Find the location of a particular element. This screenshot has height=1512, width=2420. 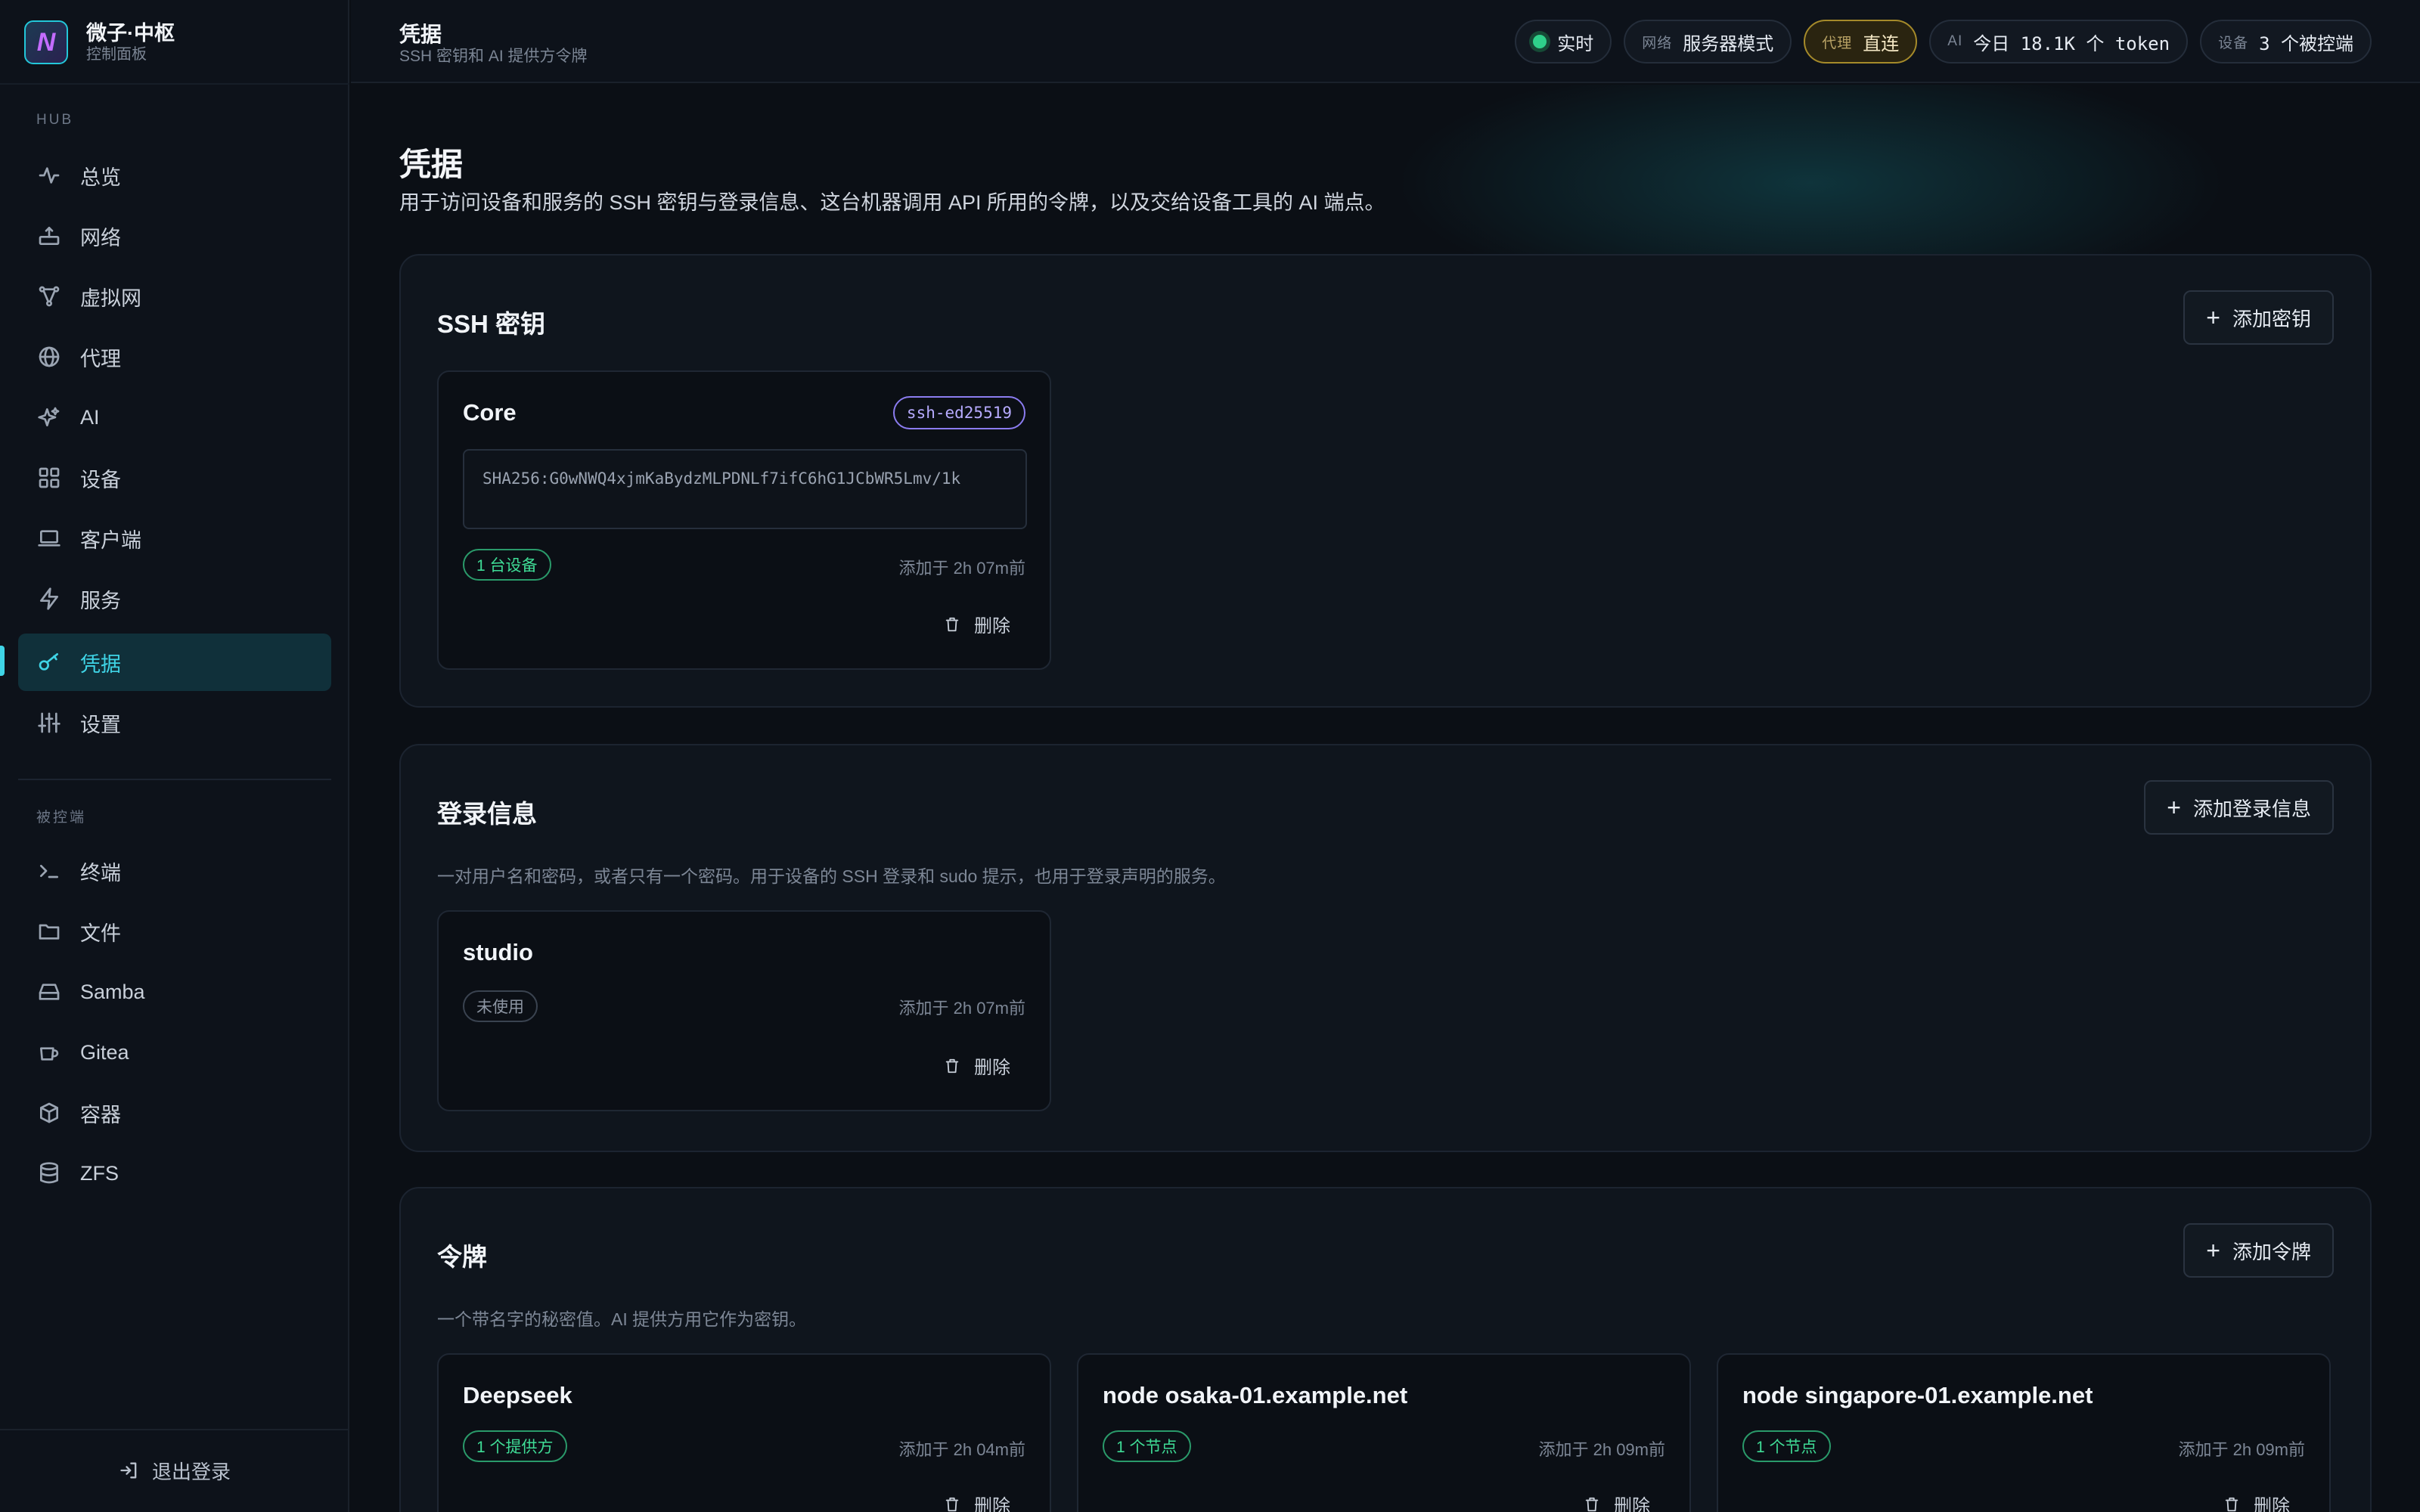

brand-logo: N is located at coordinates (46, 42).